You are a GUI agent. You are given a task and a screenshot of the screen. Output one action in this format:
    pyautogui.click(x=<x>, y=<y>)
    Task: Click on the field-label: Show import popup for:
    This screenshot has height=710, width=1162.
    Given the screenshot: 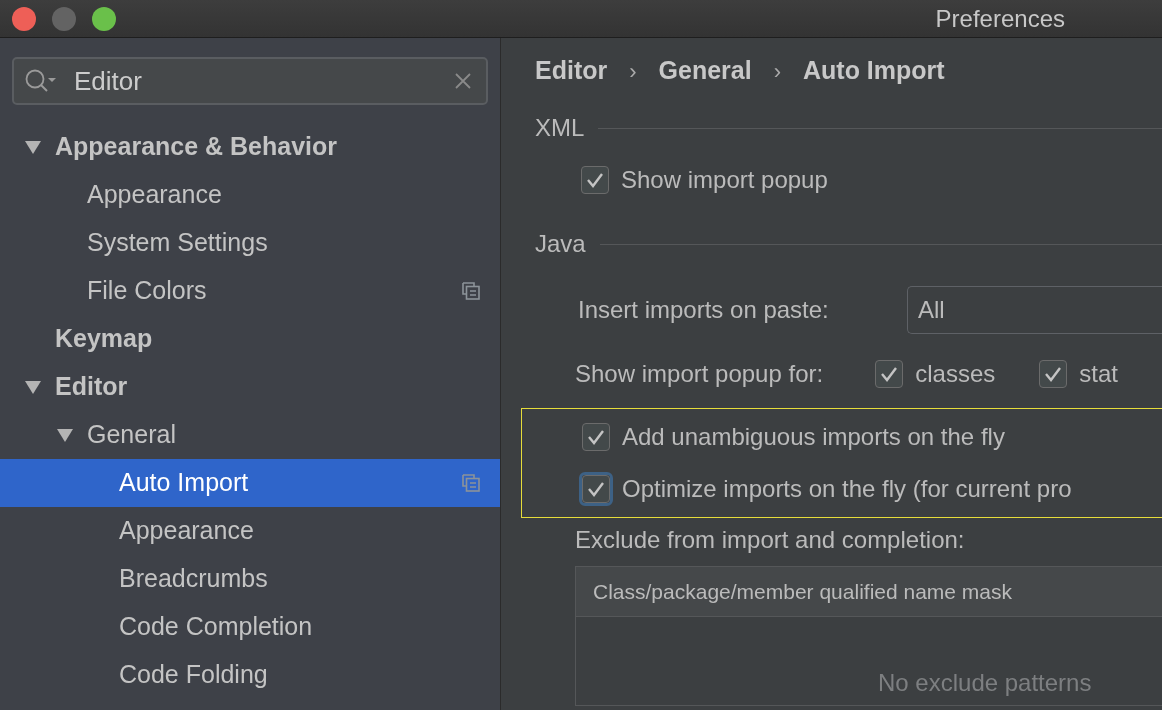 What is the action you would take?
    pyautogui.click(x=700, y=374)
    